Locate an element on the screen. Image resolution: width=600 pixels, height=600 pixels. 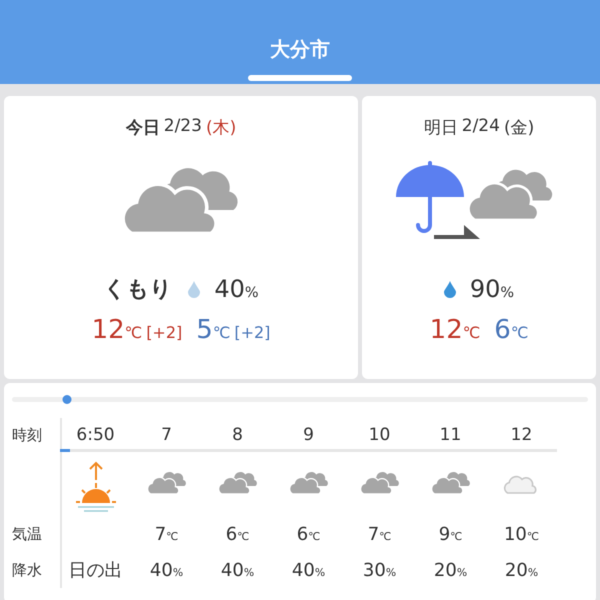
hour-precip: 日の出 is located at coordinates (95, 570).